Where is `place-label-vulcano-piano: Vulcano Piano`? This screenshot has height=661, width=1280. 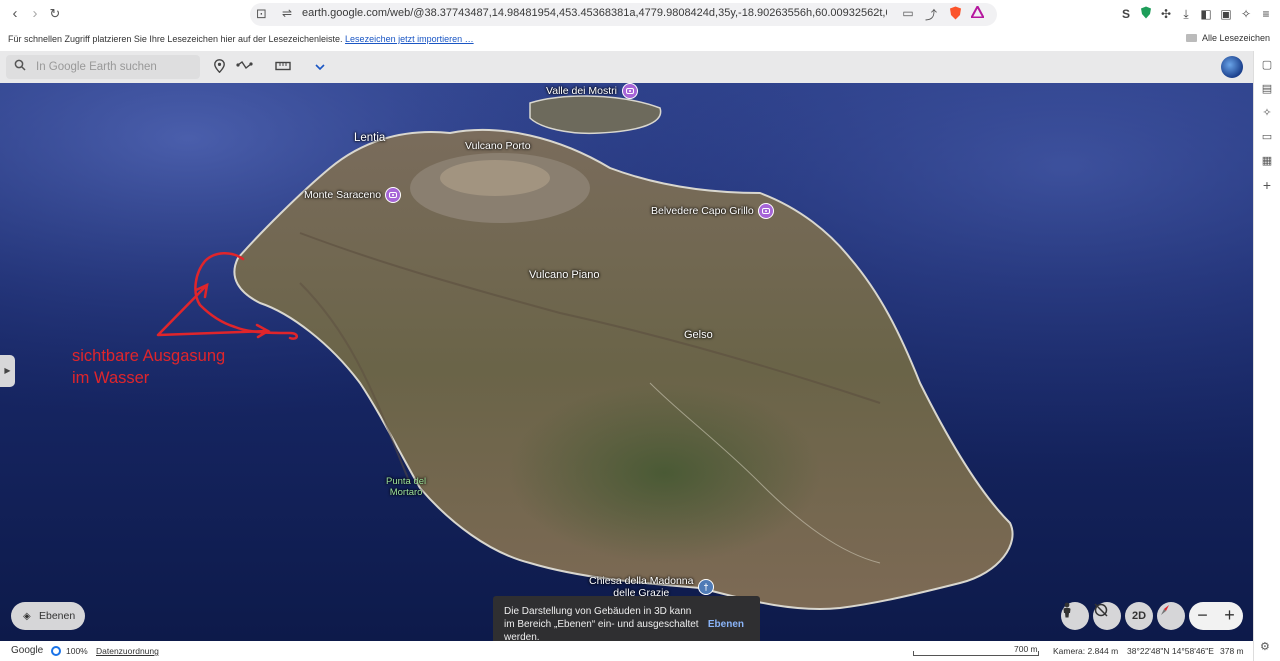 place-label-vulcano-piano: Vulcano Piano is located at coordinates (564, 275).